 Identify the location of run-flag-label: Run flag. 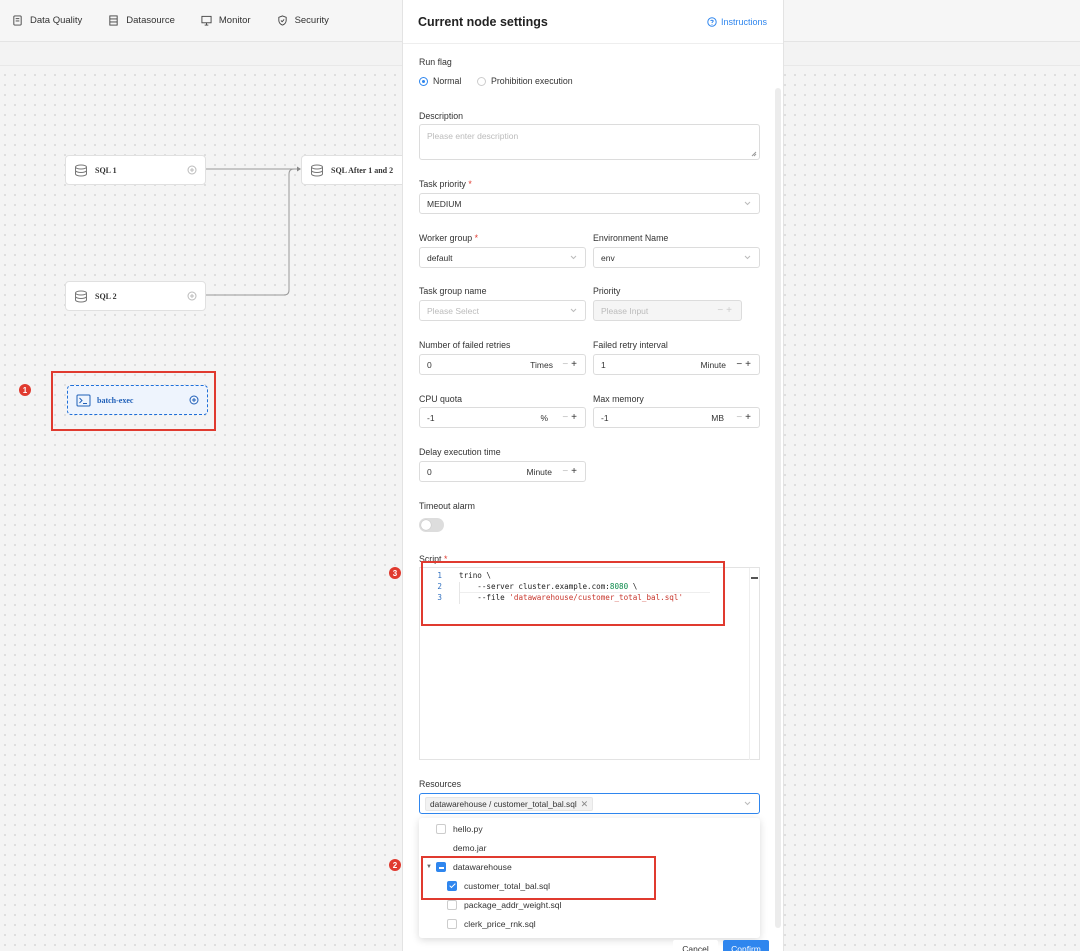
(435, 62).